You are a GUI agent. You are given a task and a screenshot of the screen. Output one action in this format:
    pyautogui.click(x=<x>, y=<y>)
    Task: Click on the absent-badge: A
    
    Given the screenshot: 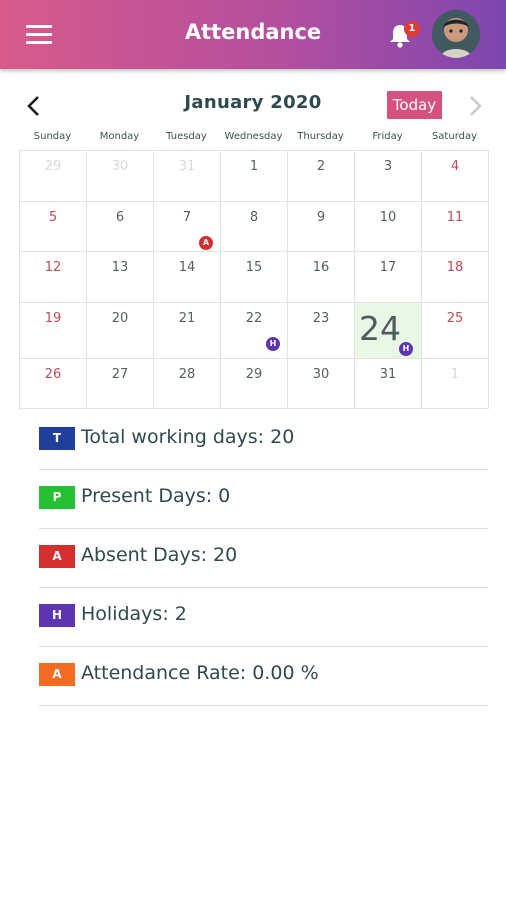 What is the action you would take?
    pyautogui.click(x=57, y=556)
    